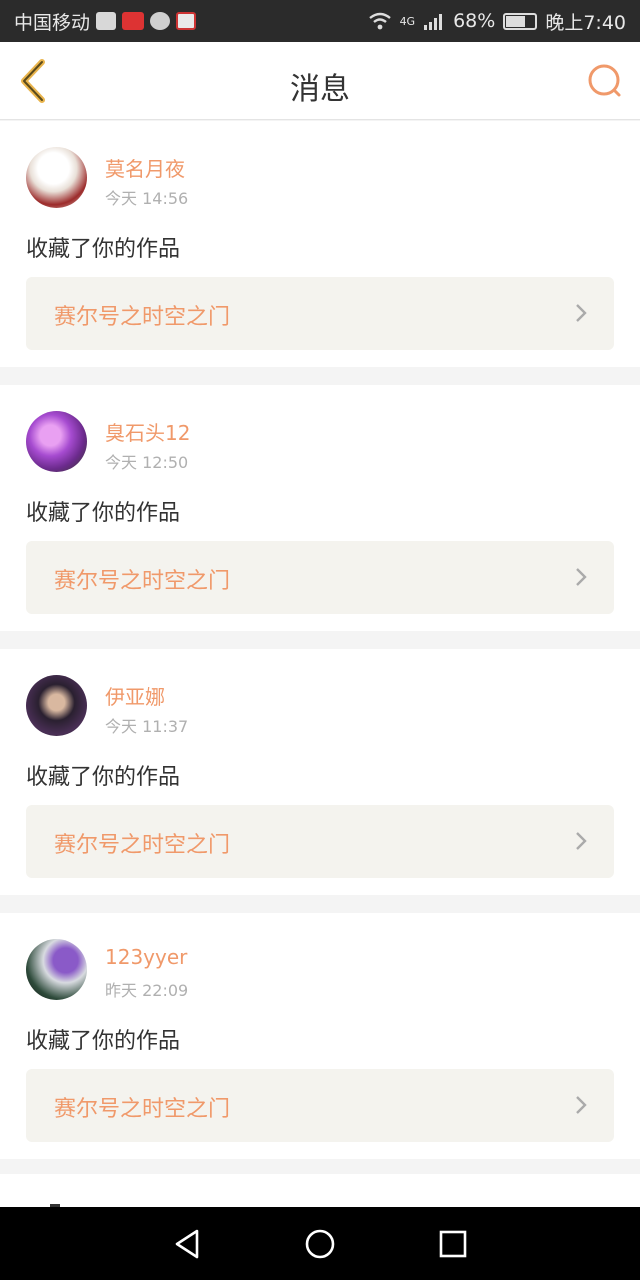 The image size is (640, 1280). I want to click on wifi-icon, so click(379, 21).